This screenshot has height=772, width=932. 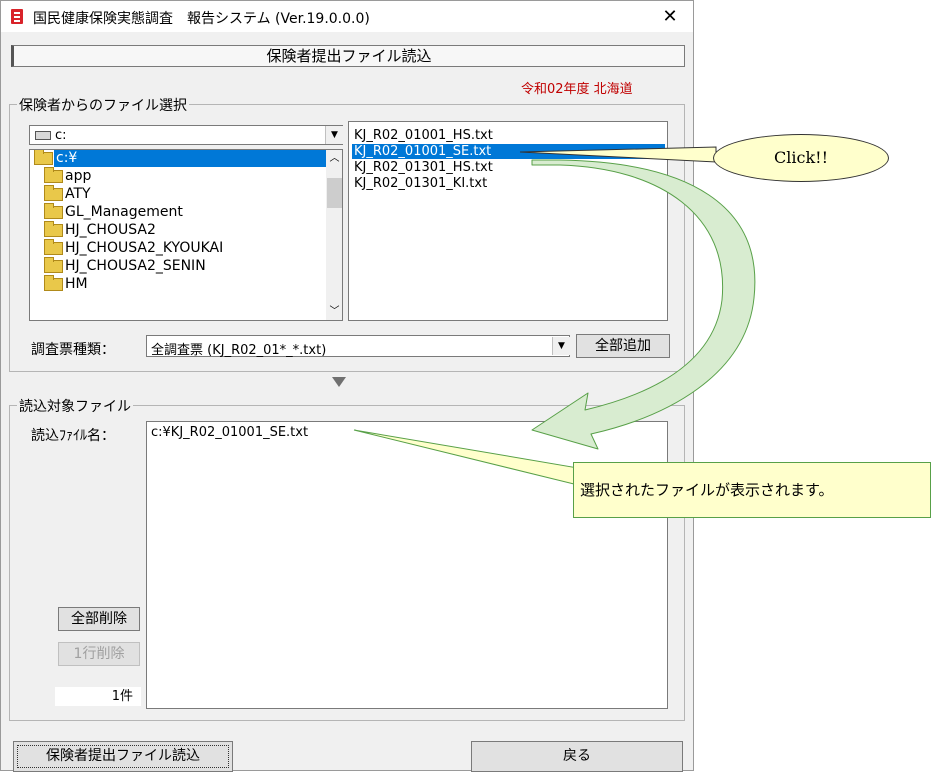 I want to click on display-note-callout: 選択されたファイルが表示されます。, so click(x=752, y=490).